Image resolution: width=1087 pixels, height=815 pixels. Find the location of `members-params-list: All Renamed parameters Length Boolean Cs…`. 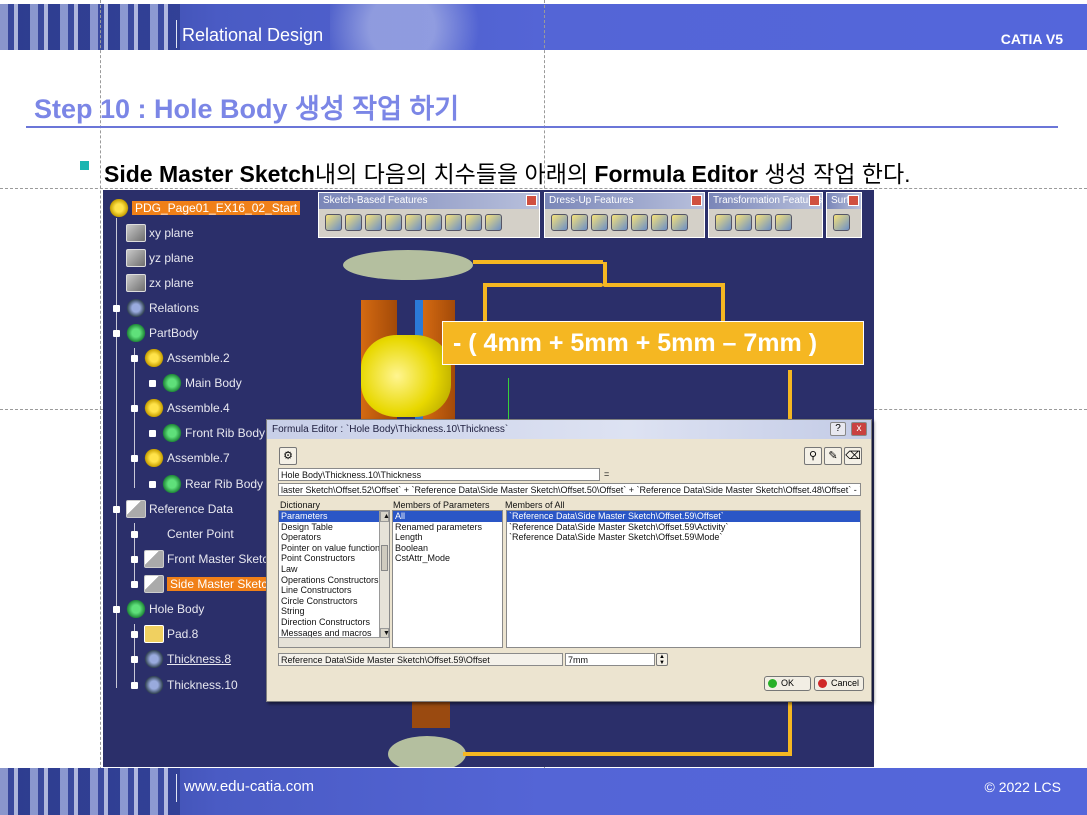

members-params-list: All Renamed parameters Length Boolean Cs… is located at coordinates (447, 579).